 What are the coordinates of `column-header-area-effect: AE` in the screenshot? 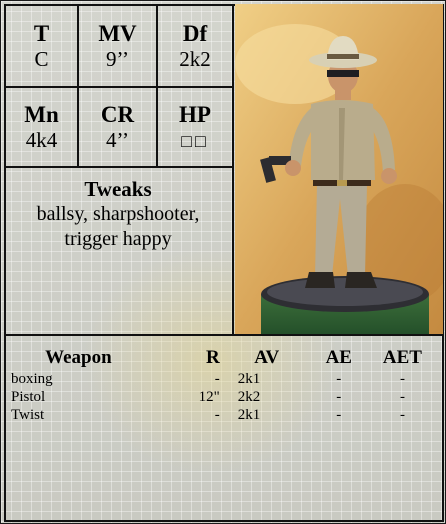 It's located at (338, 357).